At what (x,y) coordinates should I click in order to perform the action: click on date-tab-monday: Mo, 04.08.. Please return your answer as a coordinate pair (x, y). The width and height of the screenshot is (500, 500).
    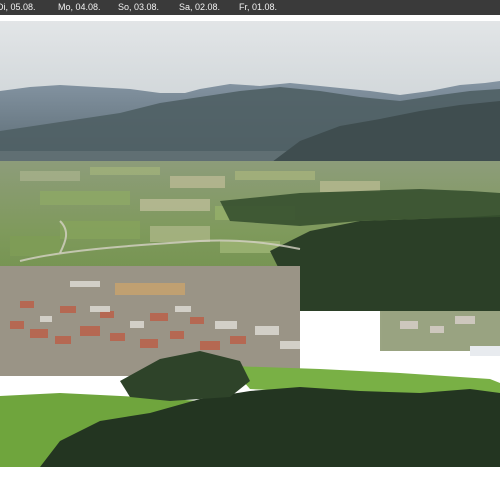
    Looking at the image, I should click on (79, 7).